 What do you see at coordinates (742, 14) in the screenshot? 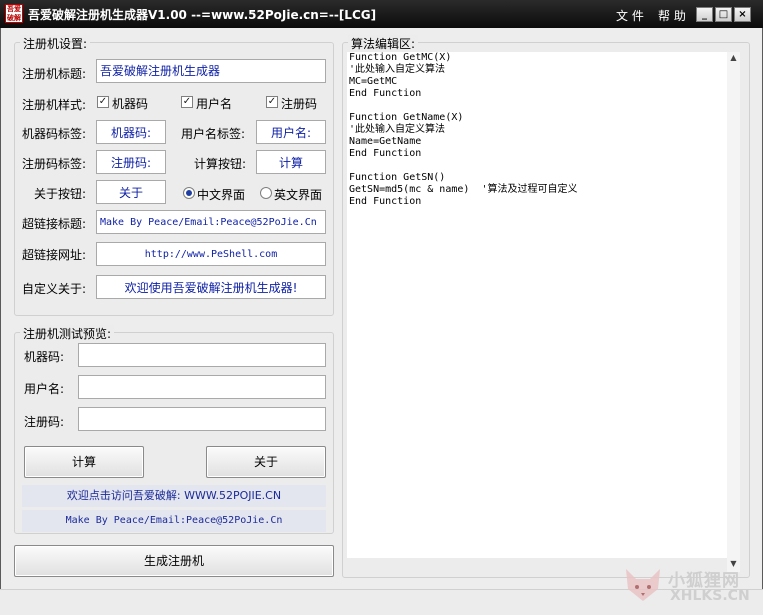
I see `close-button: ×` at bounding box center [742, 14].